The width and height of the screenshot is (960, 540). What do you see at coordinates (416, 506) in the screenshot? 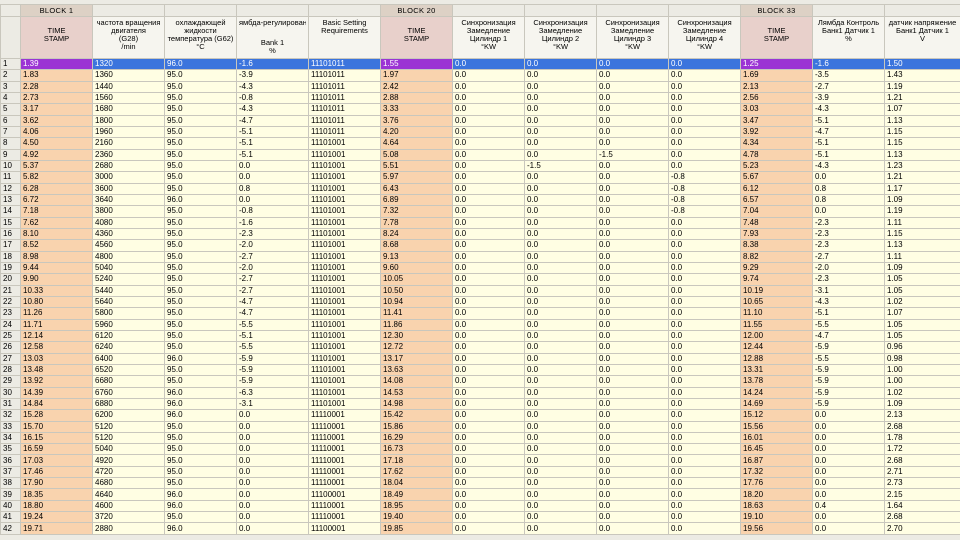
I see `cell-time-stamp-block-20: 18.95` at bounding box center [416, 506].